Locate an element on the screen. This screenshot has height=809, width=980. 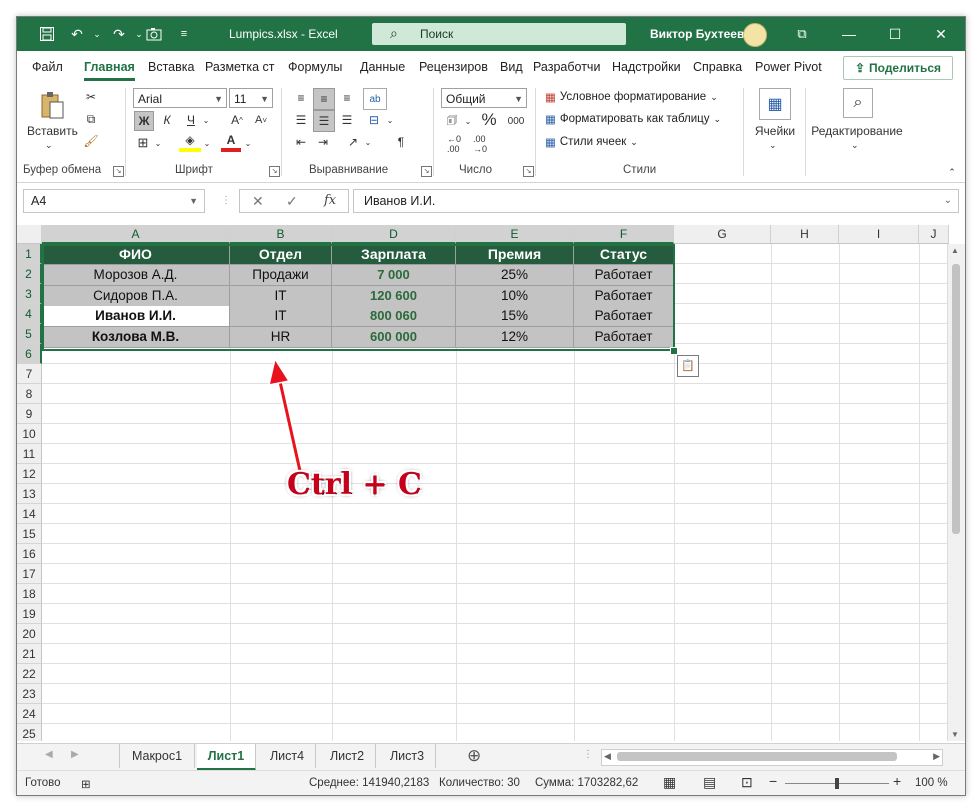
user-name: Виктор Бухтеев is located at coordinates (697, 34).